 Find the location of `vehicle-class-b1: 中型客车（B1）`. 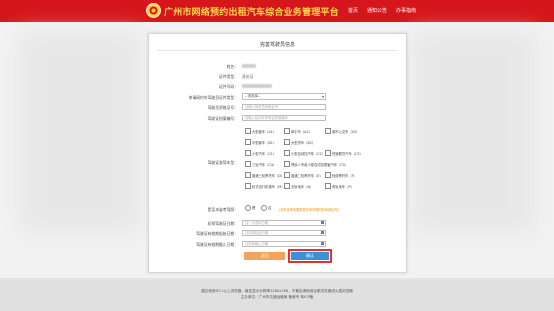

vehicle-class-b1: 中型客车（B1） is located at coordinates (260, 142).